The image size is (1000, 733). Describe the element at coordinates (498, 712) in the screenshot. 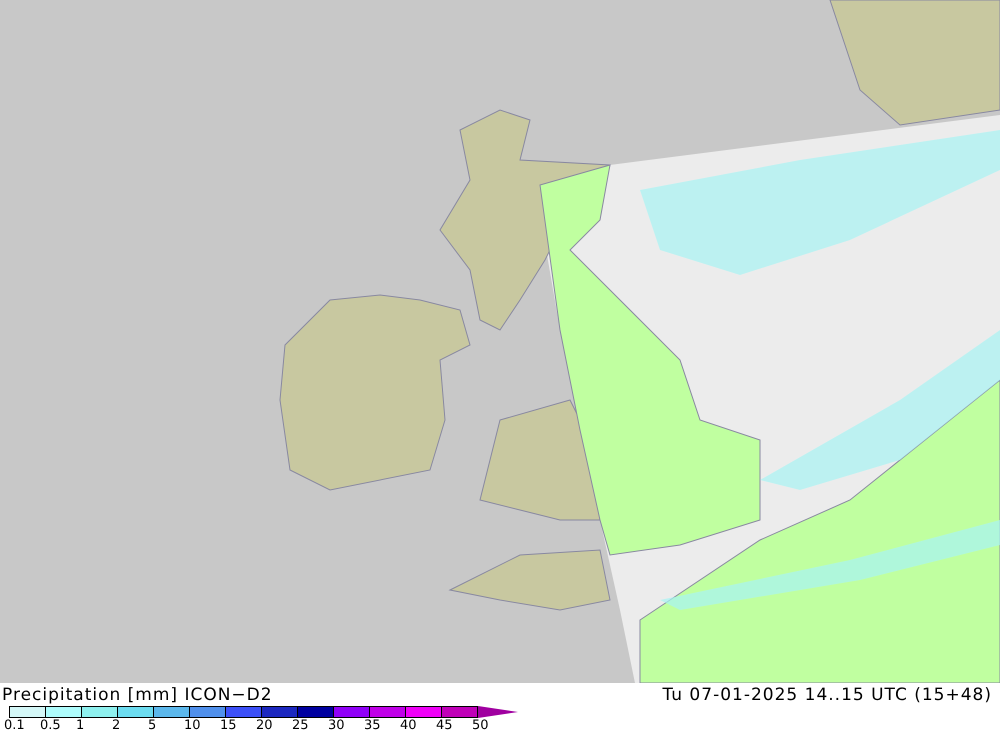

I see `scale-arrow-icon` at that location.